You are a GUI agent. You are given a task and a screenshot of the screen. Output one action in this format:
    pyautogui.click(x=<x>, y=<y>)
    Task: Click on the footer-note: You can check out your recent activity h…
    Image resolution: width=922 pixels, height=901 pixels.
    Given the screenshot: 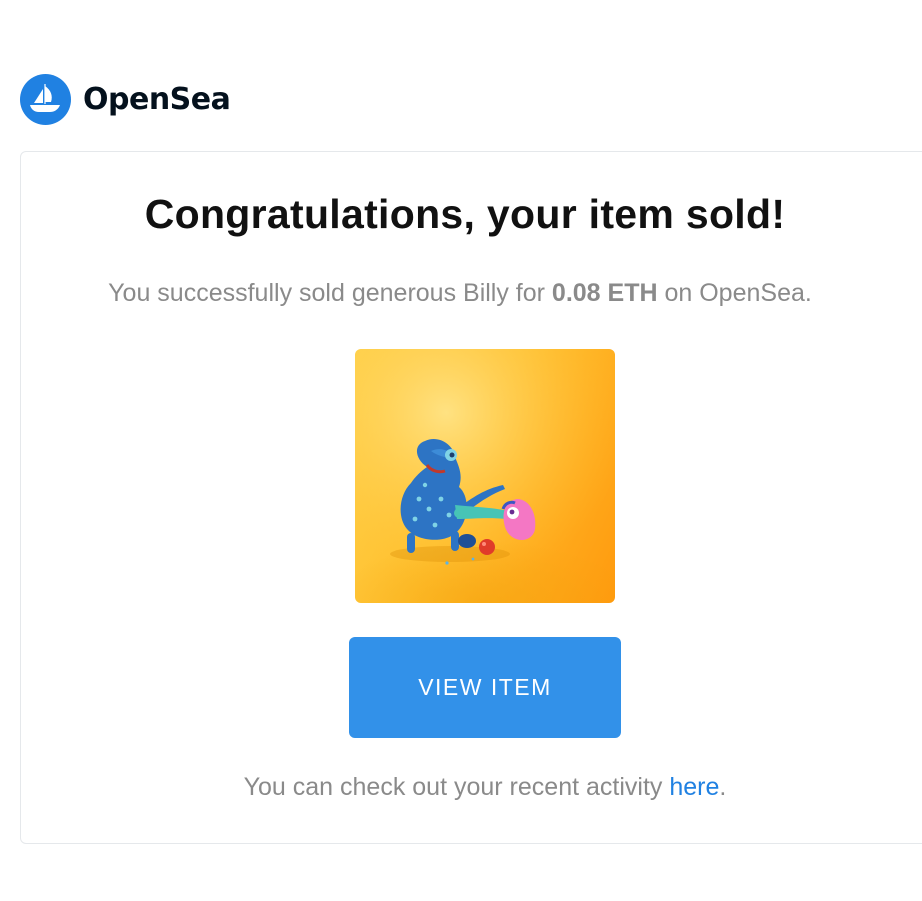 What is the action you would take?
    pyautogui.click(x=461, y=787)
    